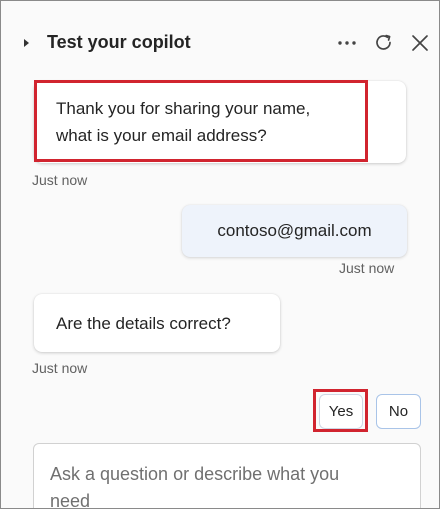 The width and height of the screenshot is (440, 509). What do you see at coordinates (183, 108) in the screenshot?
I see `message-line: Thank you for sharing your name,` at bounding box center [183, 108].